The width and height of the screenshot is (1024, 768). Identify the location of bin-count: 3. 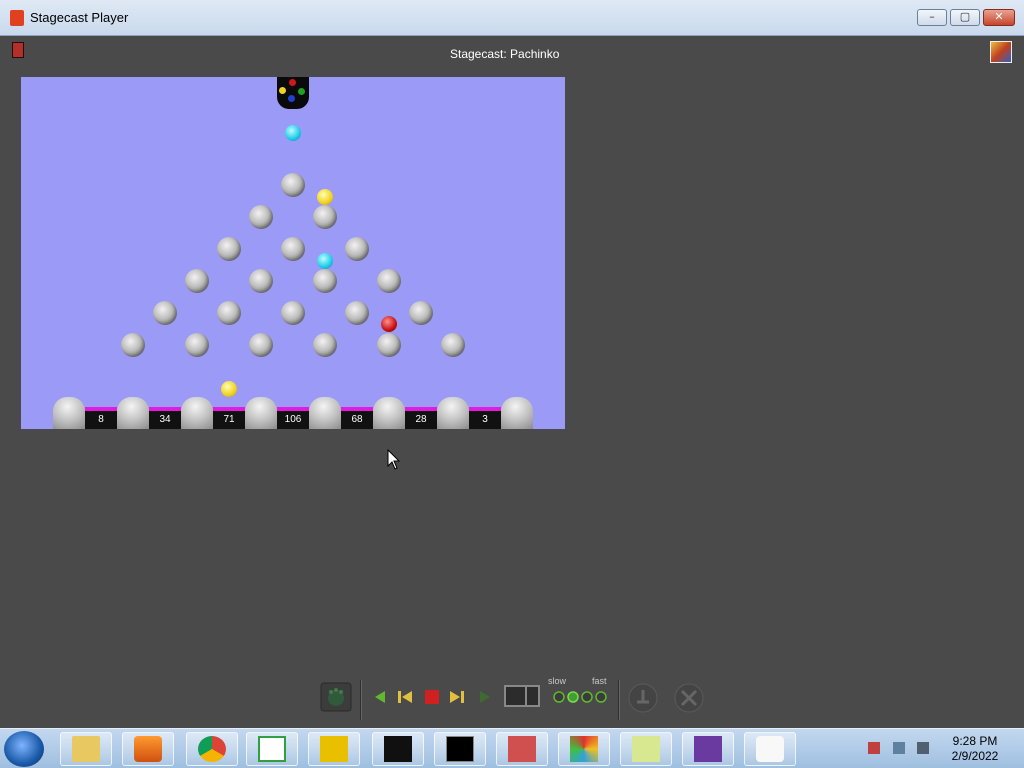
(485, 419).